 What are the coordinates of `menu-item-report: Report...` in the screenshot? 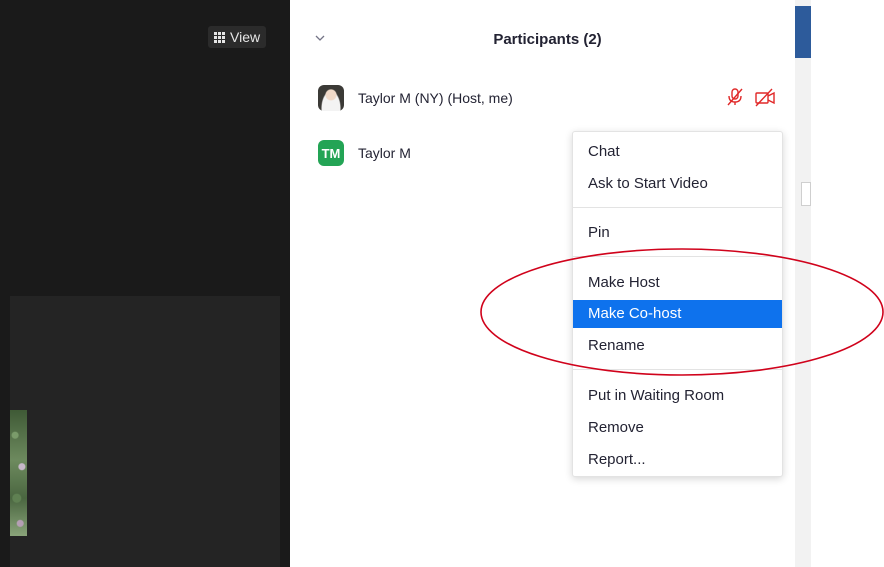 It's located at (677, 460).